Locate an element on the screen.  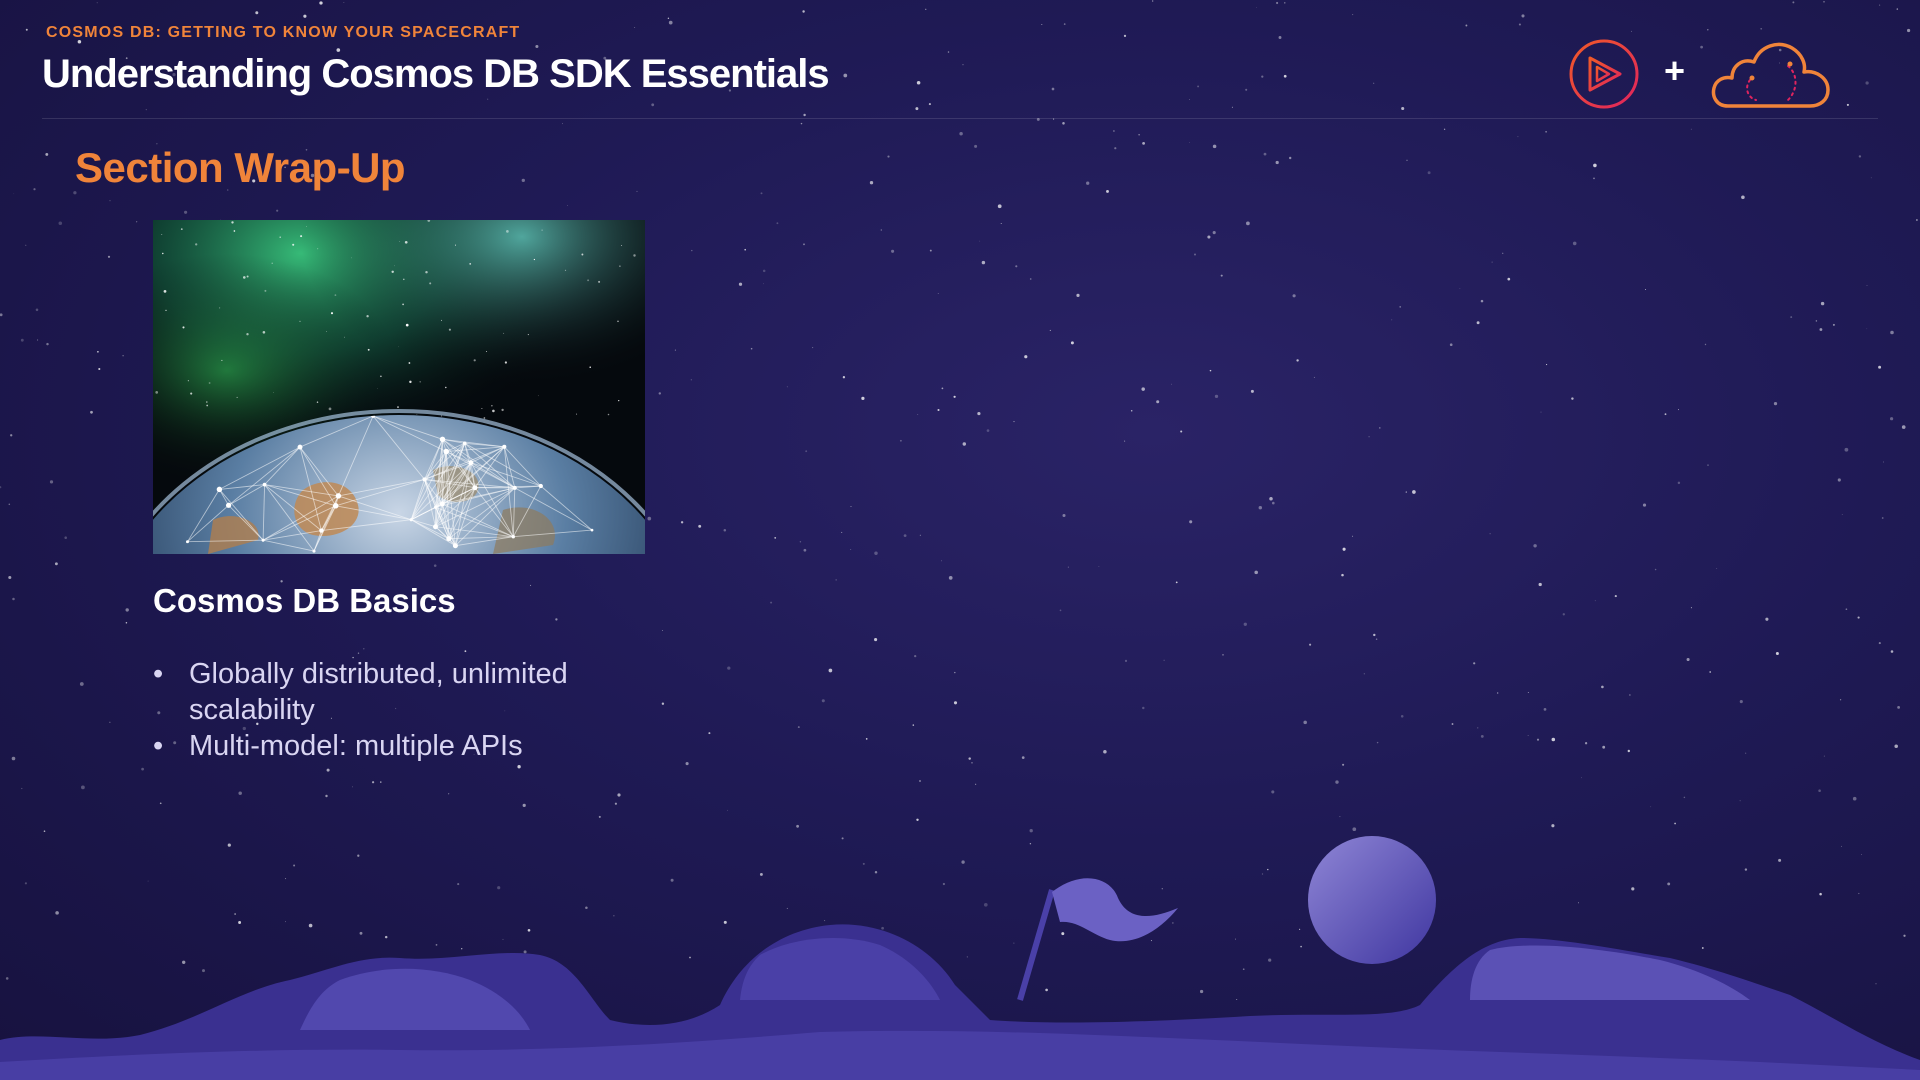
brand-logos: + is located at coordinates (1700, 75).